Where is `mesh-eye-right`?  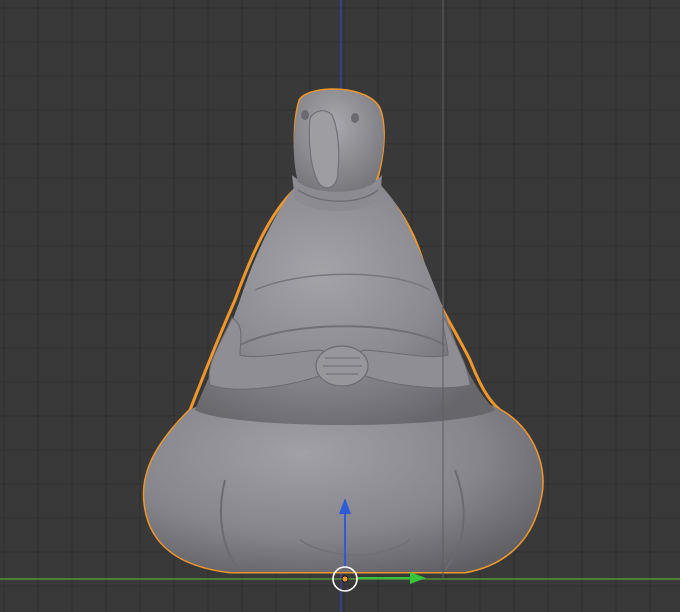 mesh-eye-right is located at coordinates (355, 118).